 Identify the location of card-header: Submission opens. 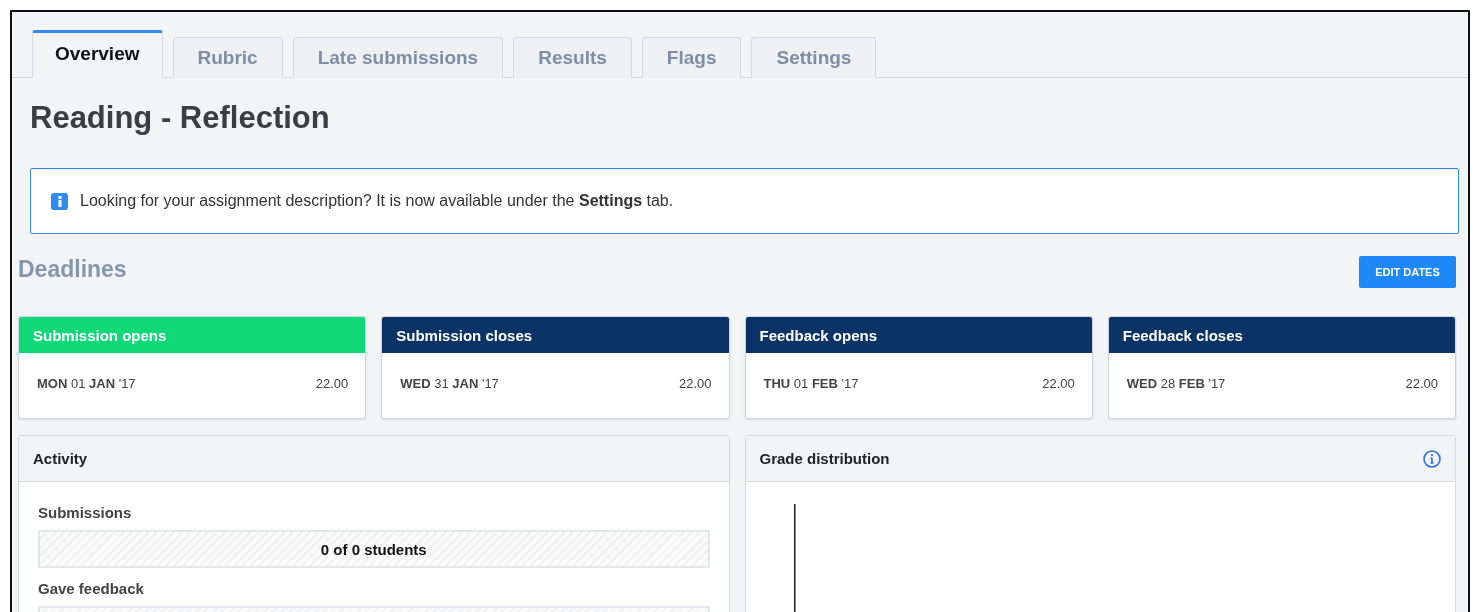
(192, 335).